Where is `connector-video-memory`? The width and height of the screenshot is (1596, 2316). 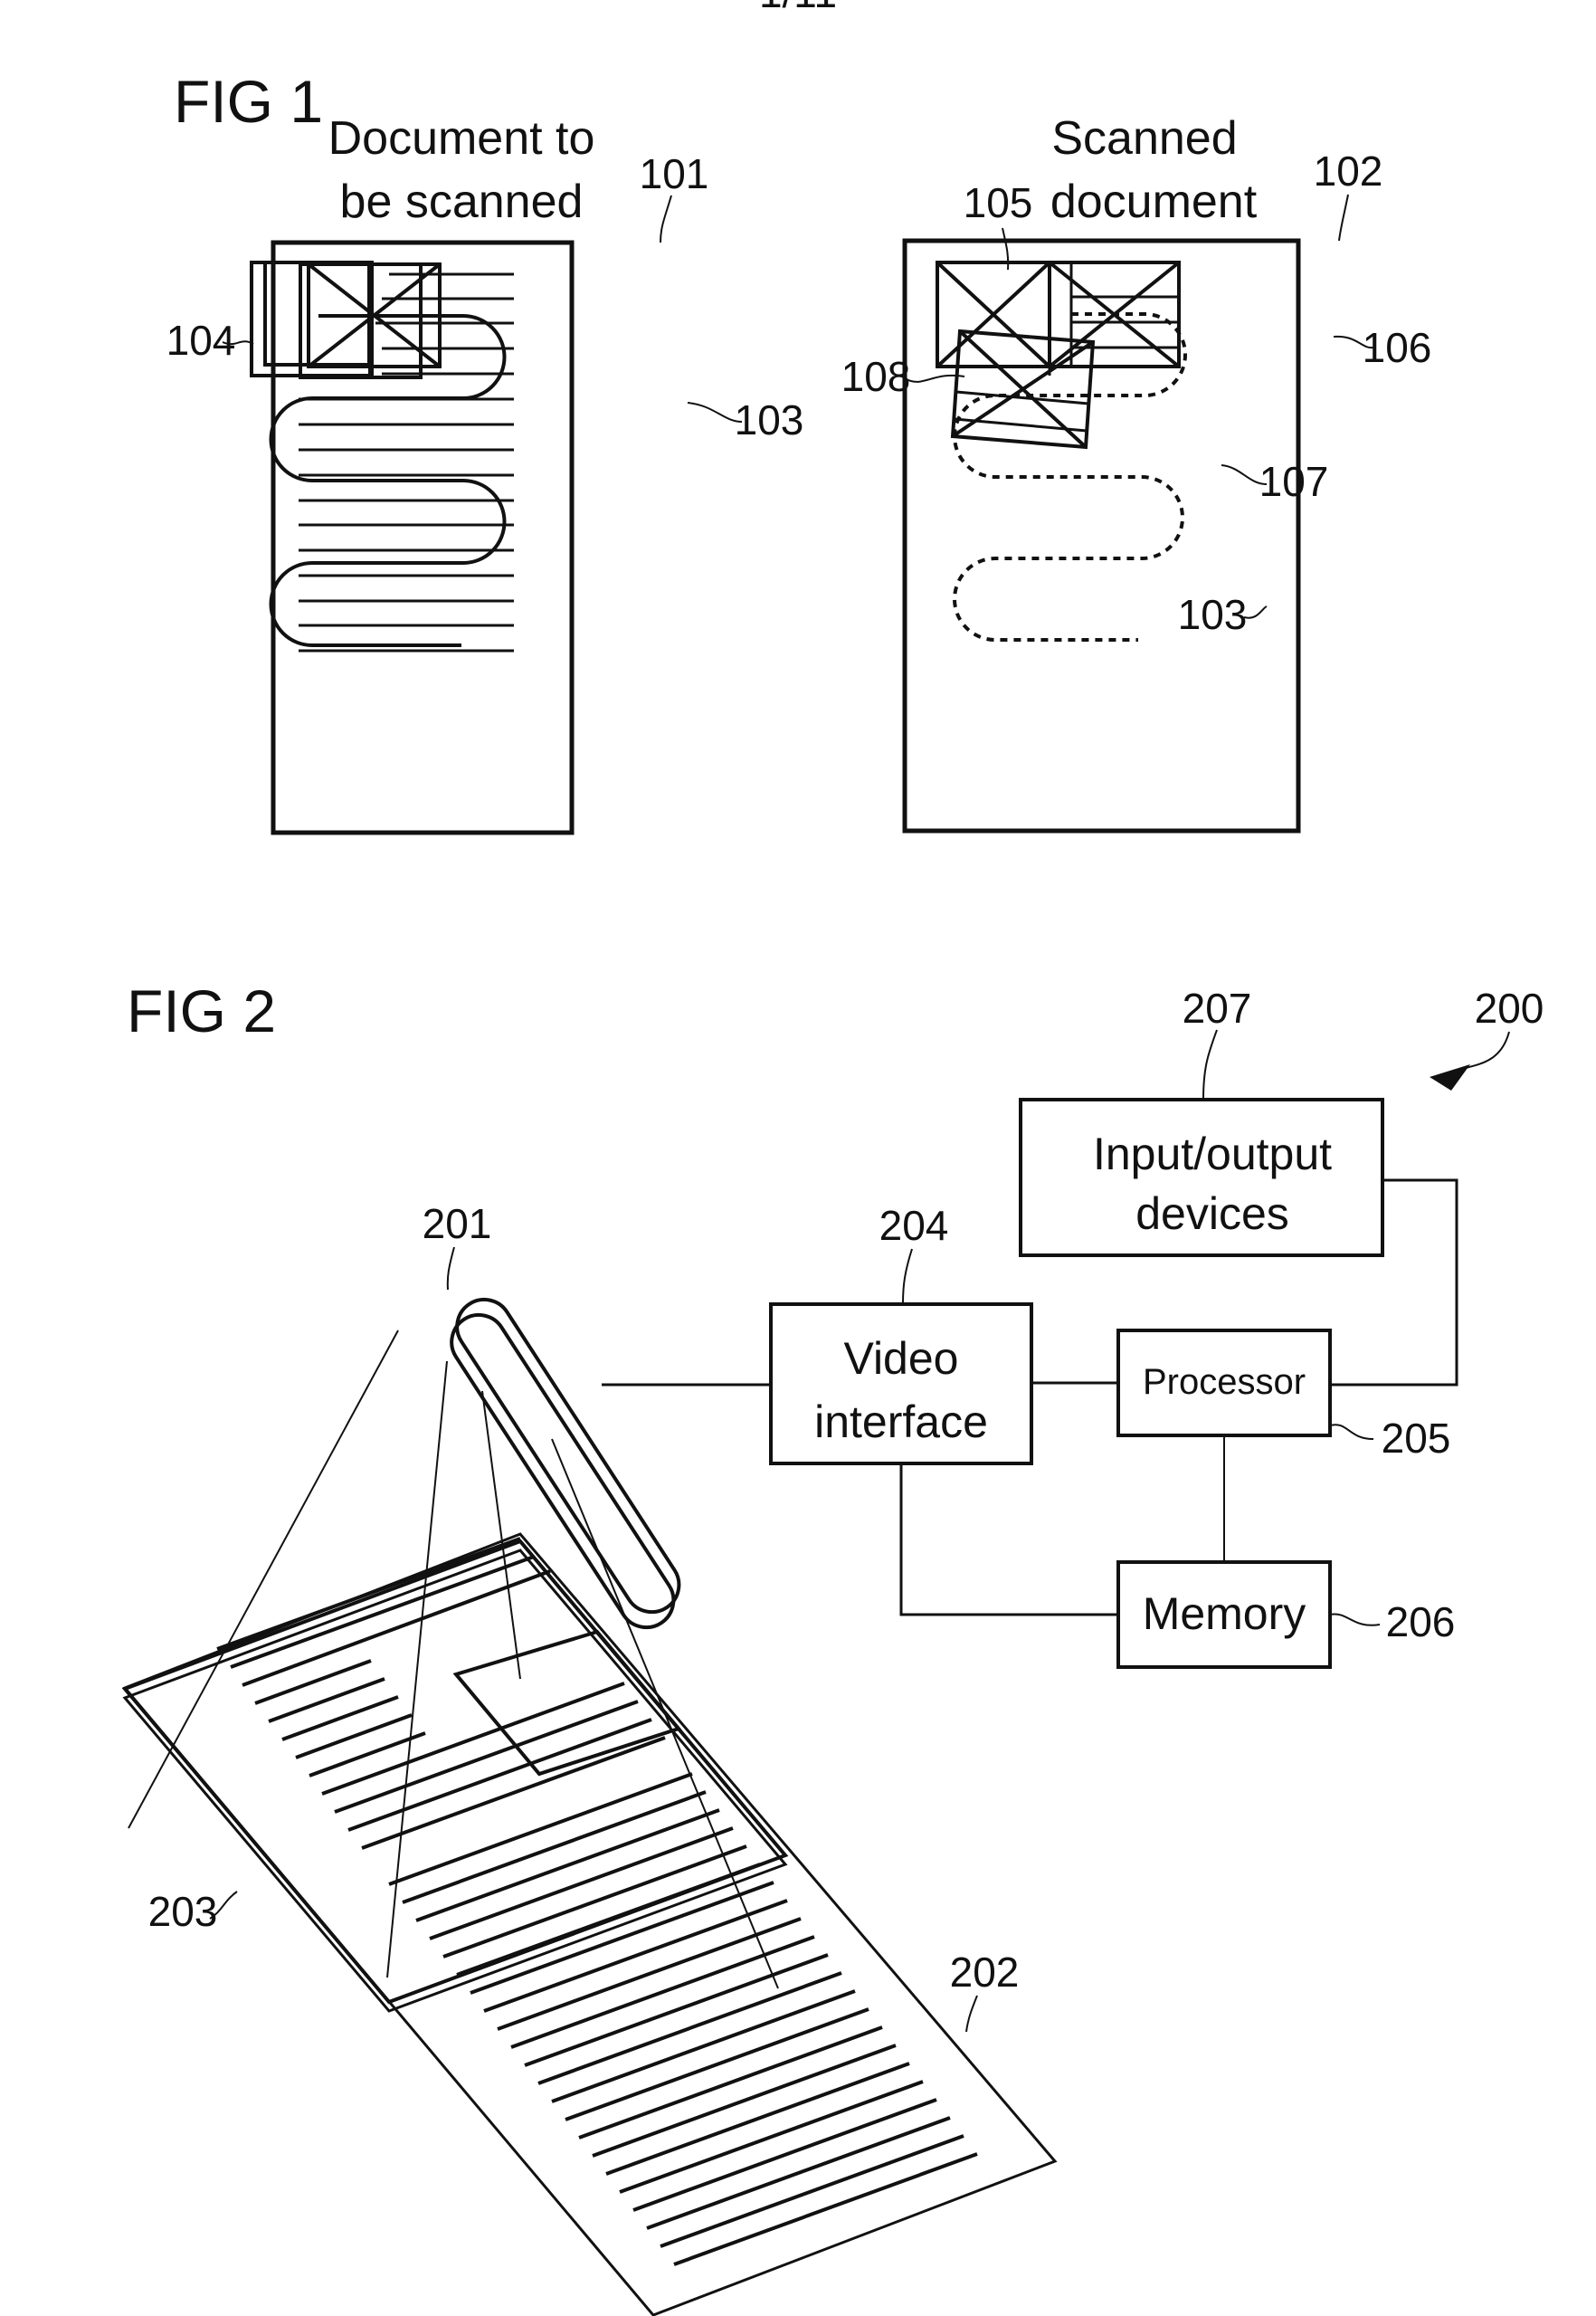
connector-video-memory is located at coordinates (1009, 1539).